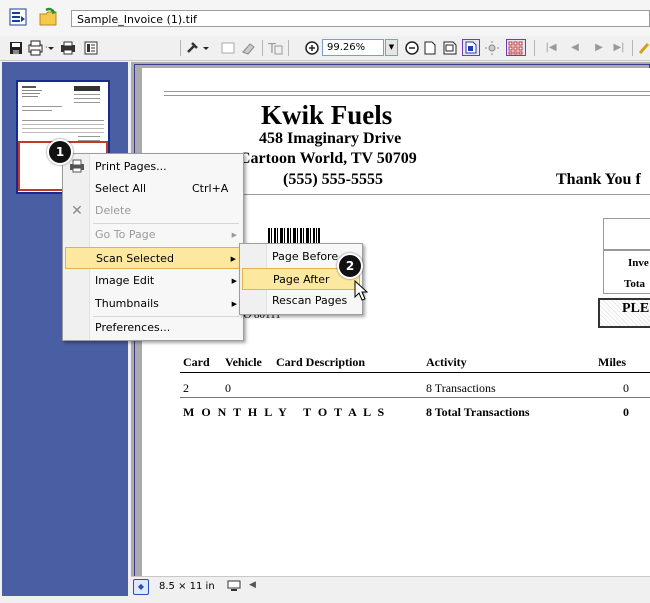 This screenshot has width=650, height=603. What do you see at coordinates (153, 211) in the screenshot?
I see `menu-item-delete: ✕ Delete` at bounding box center [153, 211].